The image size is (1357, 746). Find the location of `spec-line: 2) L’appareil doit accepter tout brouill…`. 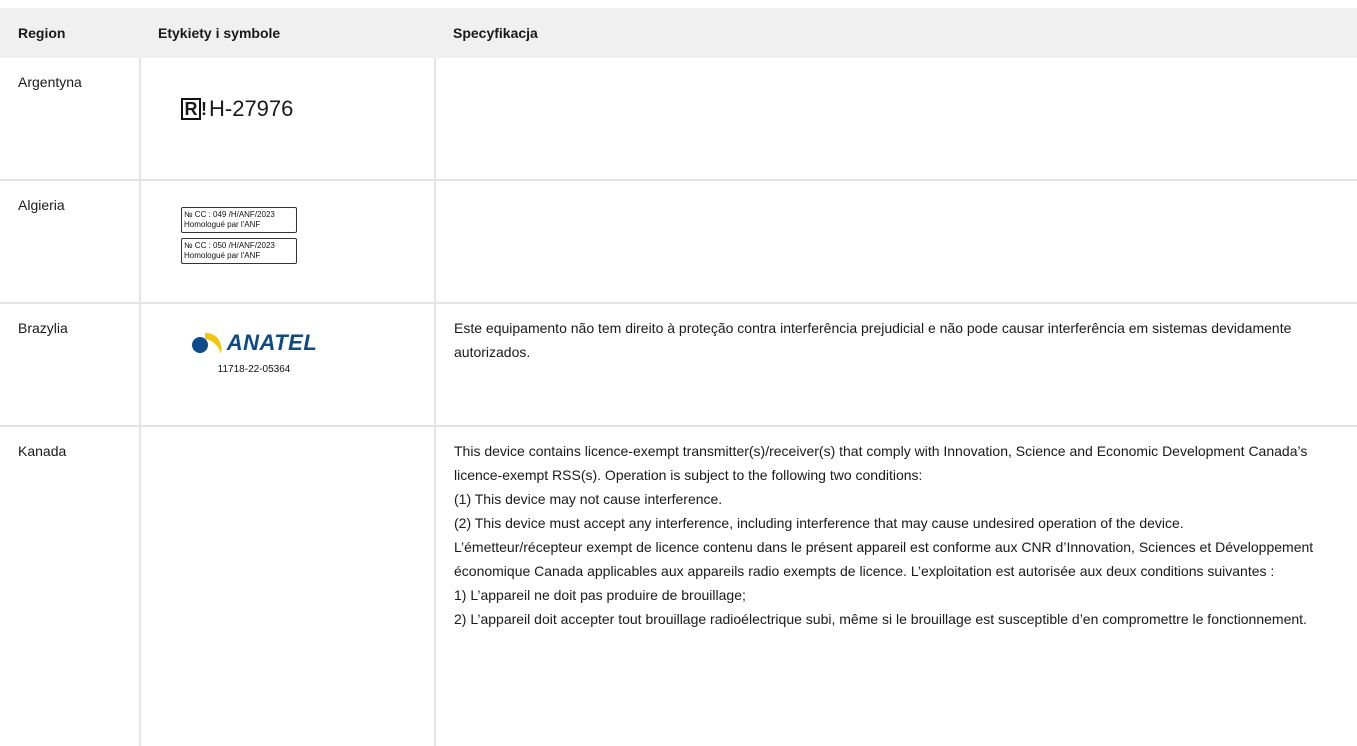

spec-line: 2) L’appareil doit accepter tout brouill… is located at coordinates (880, 619).